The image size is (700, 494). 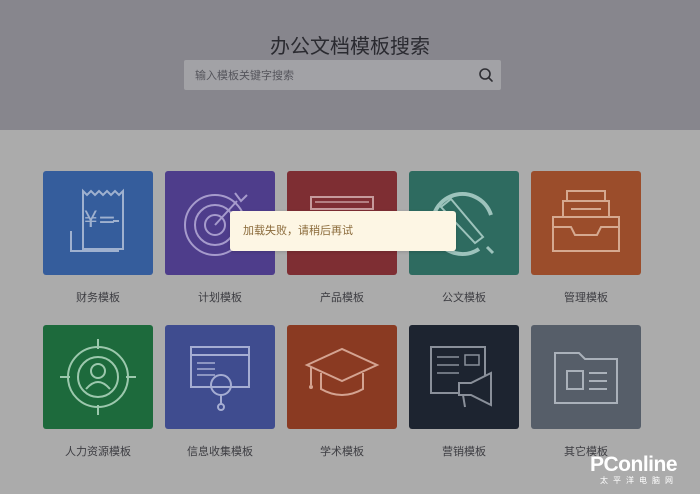 I want to click on search-box, so click(x=342, y=75).